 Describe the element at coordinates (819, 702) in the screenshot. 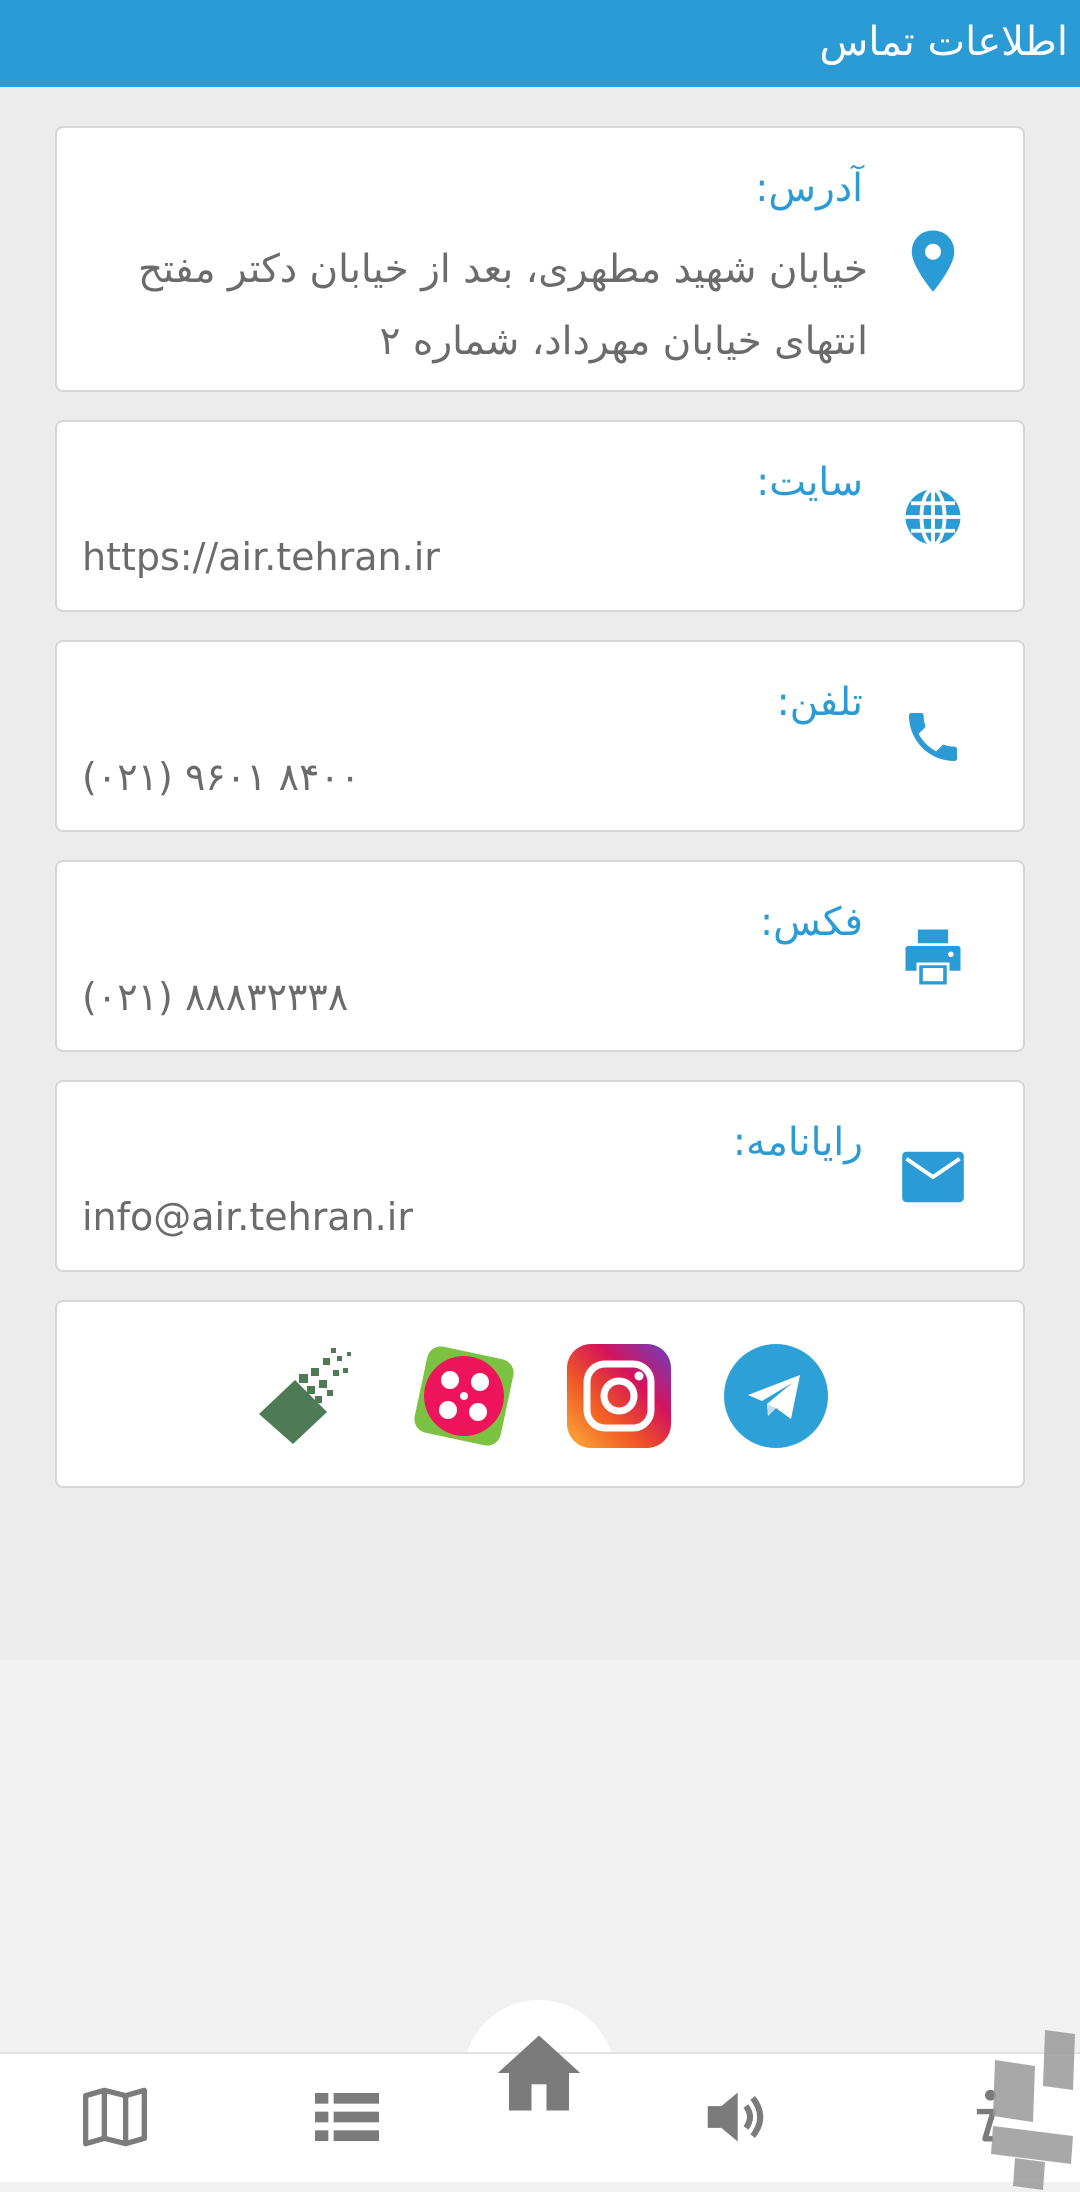

I see `phone-label: تلفن:` at that location.